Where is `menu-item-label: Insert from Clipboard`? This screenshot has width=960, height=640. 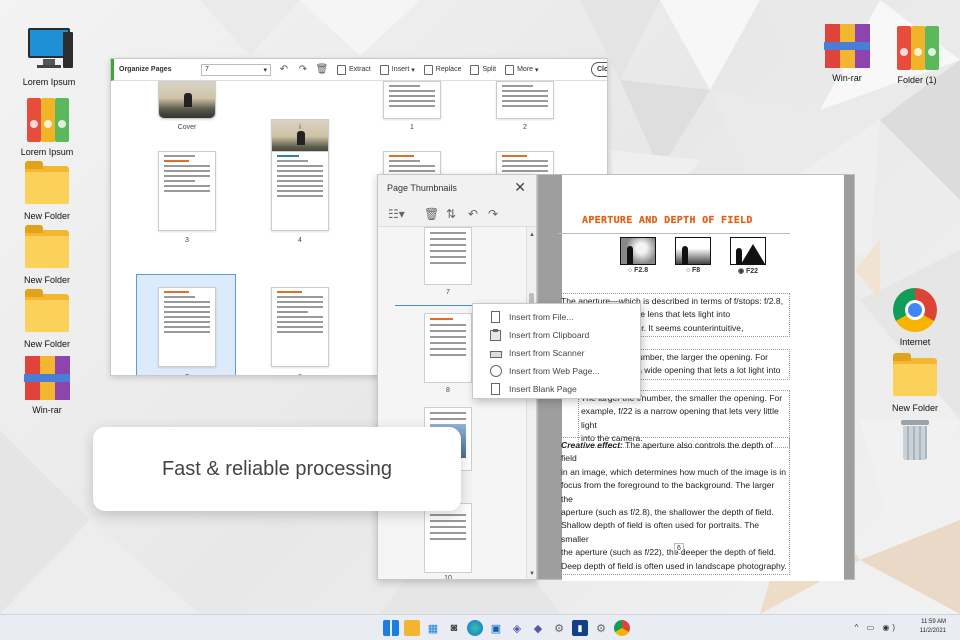
menu-item-label: Insert from Clipboard is located at coordinates (549, 335).